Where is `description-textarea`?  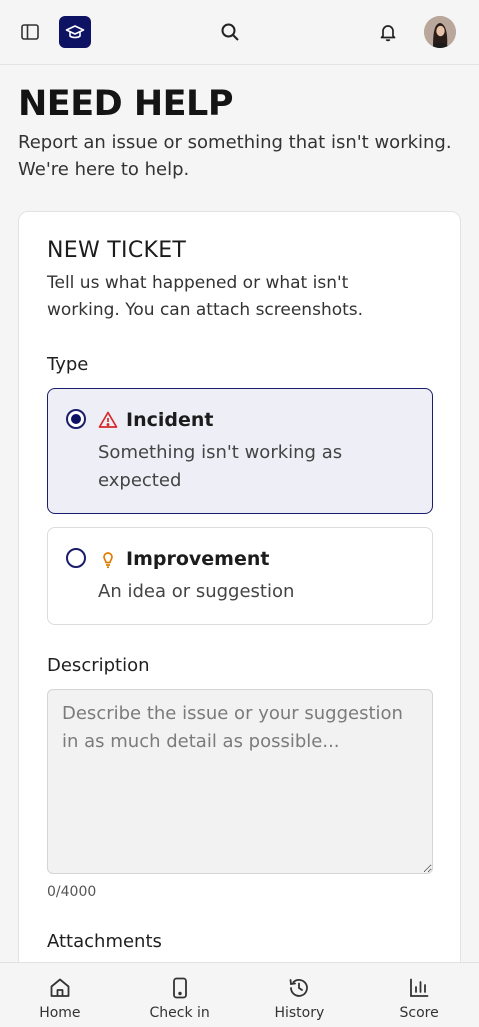
description-textarea is located at coordinates (240, 781).